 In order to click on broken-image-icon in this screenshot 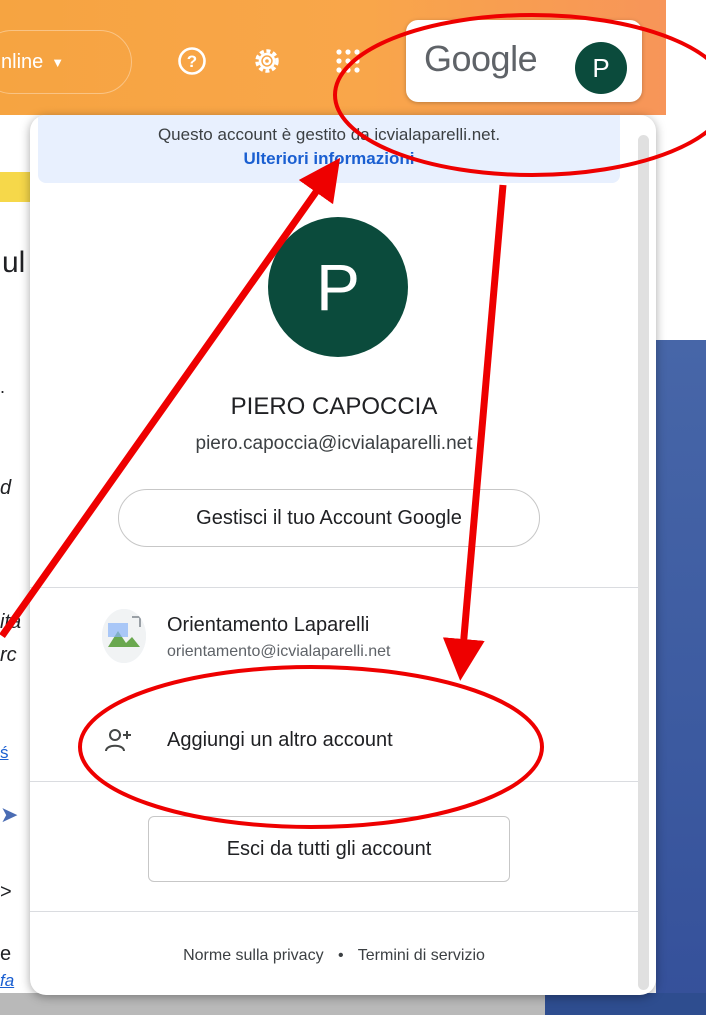, I will do `click(124, 636)`.